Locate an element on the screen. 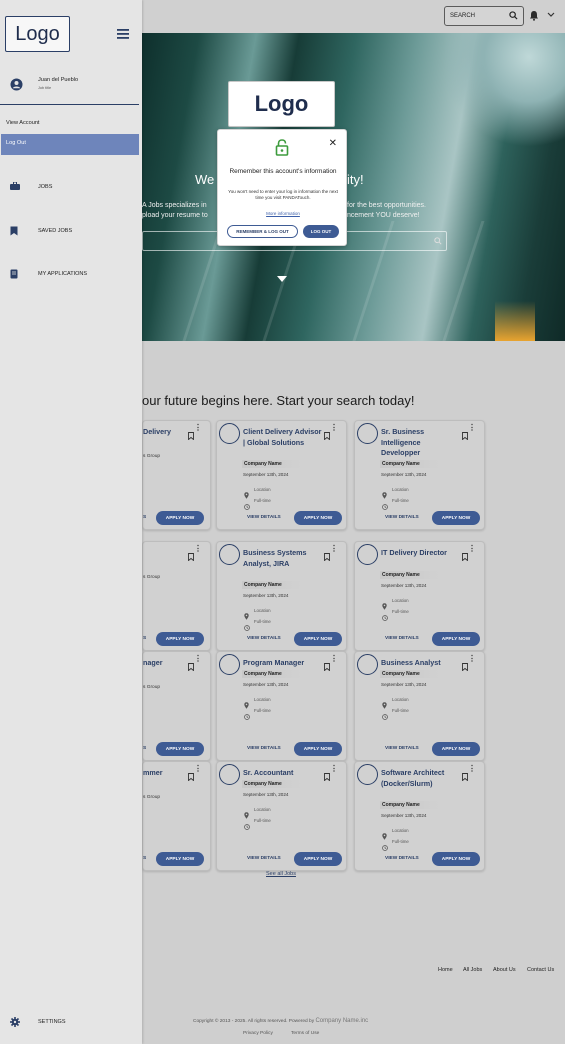 Image resolution: width=565 pixels, height=1044 pixels. sidebar-logo: Logo is located at coordinates (37, 34).